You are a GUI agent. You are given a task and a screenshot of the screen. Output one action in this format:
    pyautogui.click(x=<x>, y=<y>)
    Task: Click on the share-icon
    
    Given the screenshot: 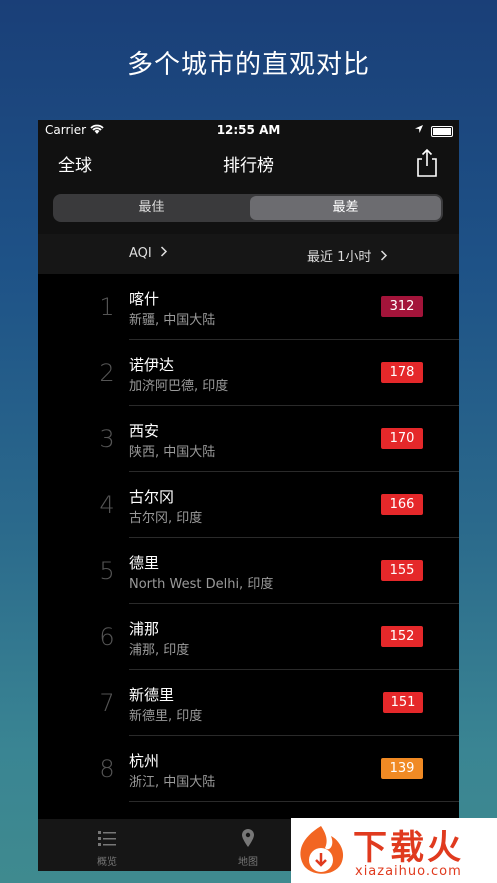 What is the action you would take?
    pyautogui.click(x=427, y=163)
    